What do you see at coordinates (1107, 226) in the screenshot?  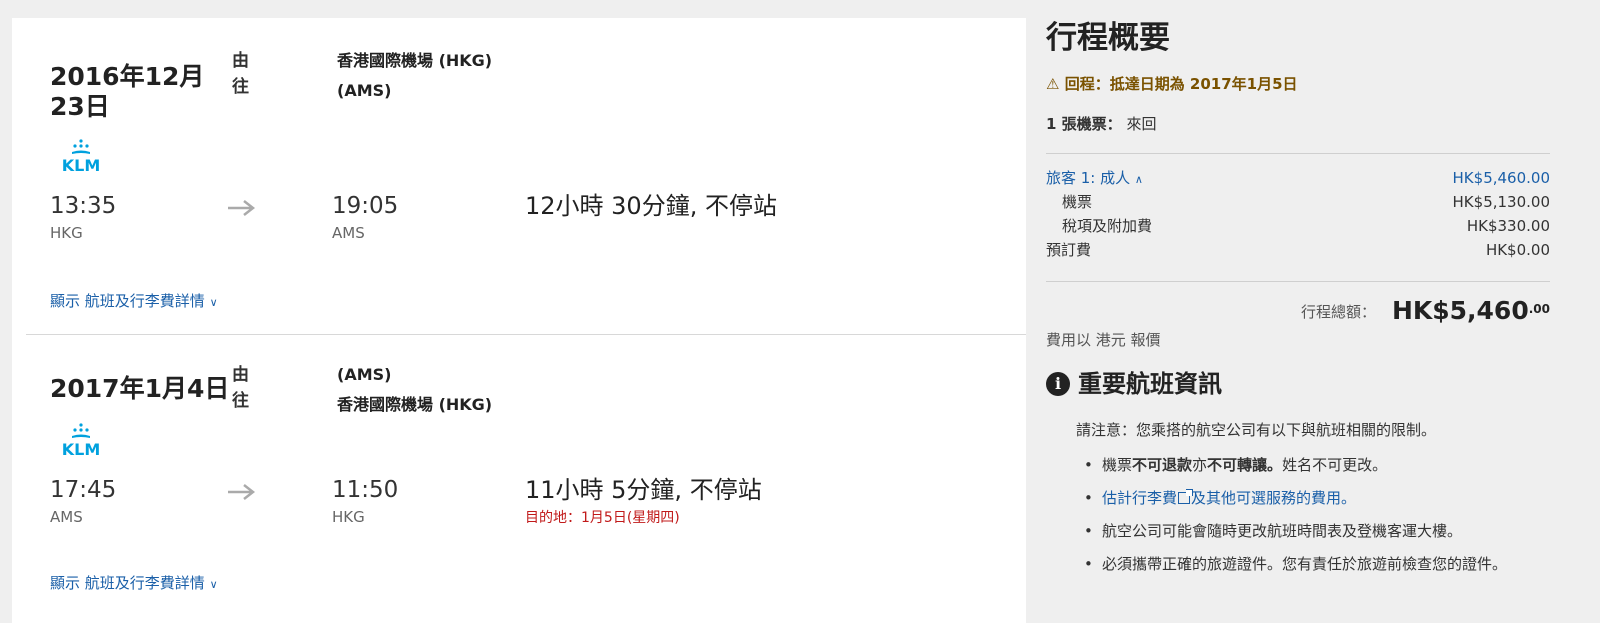 I see `tax-label: 稅項及附加費` at bounding box center [1107, 226].